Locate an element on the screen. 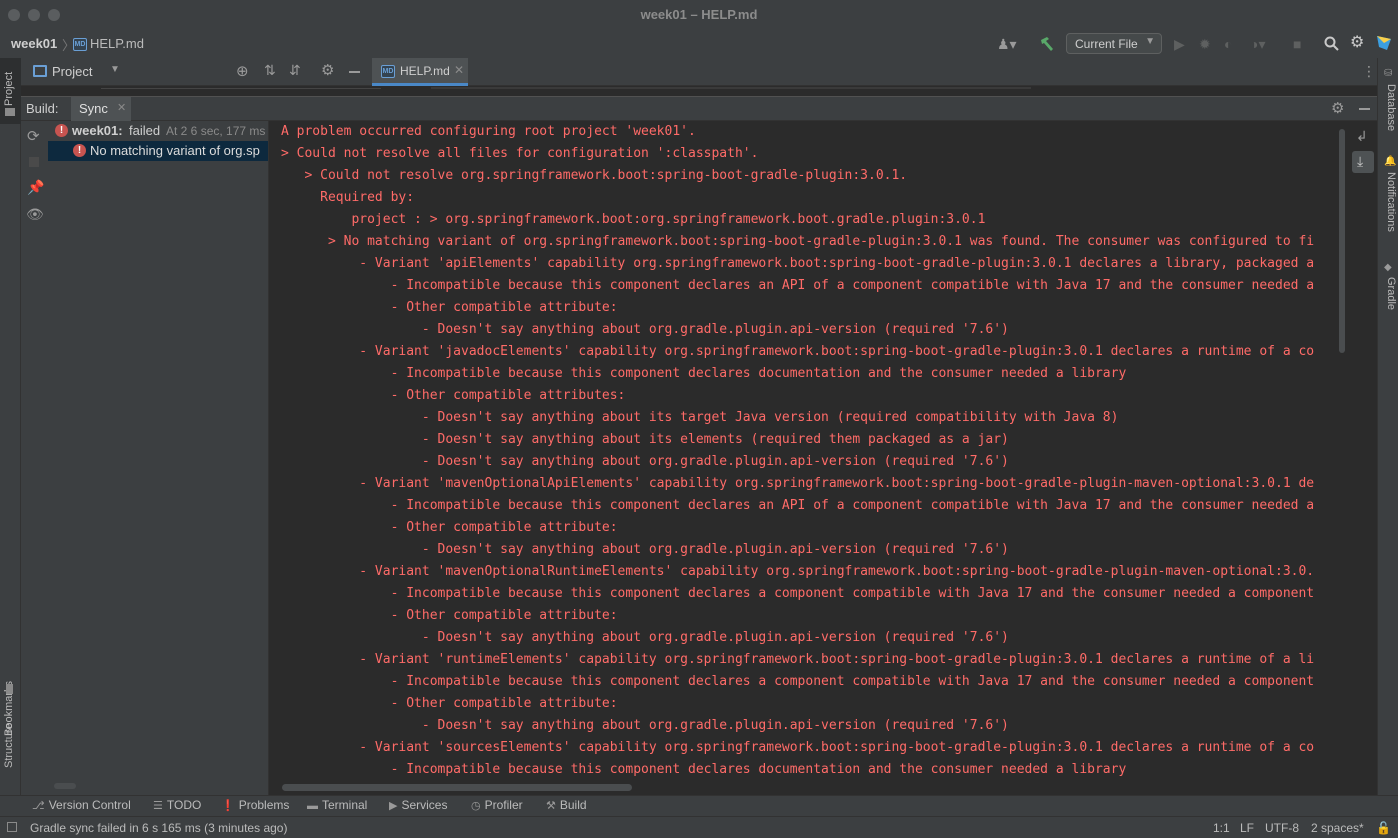 This screenshot has width=1398, height=838. left-tool-strip: Project Bookmarks Structure is located at coordinates (10, 426).